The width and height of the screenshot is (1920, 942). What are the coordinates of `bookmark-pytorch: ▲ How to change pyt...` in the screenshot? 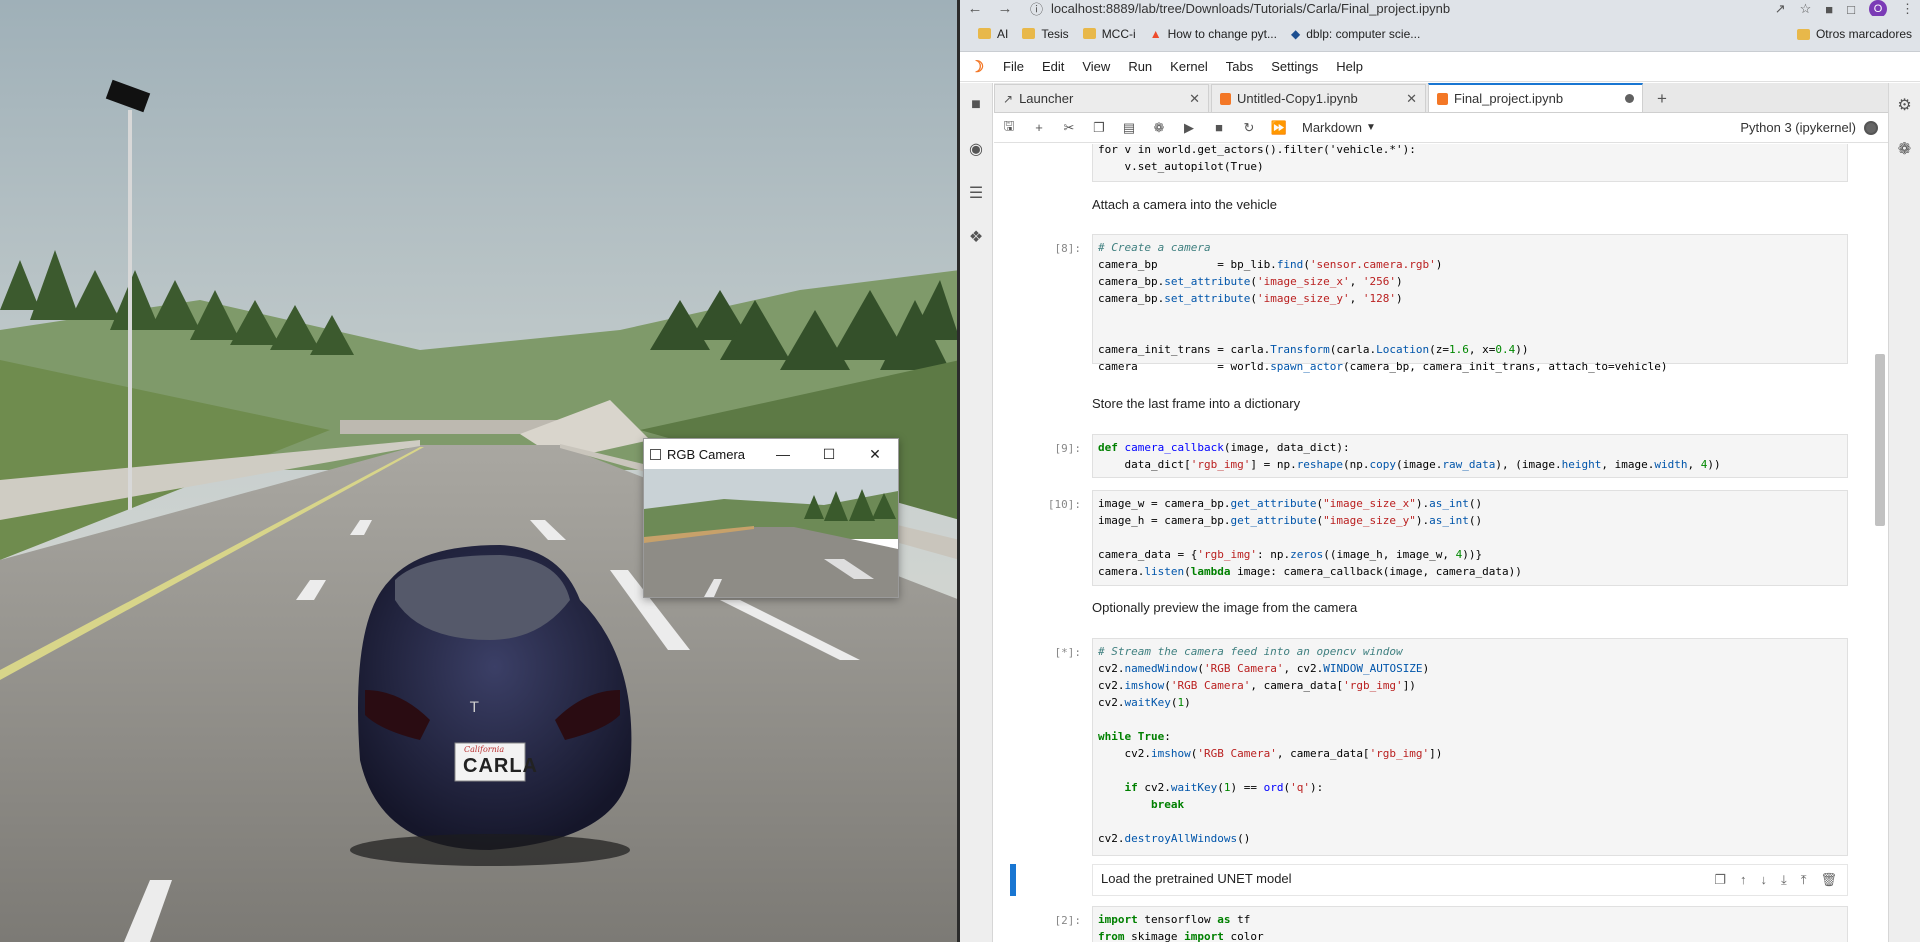 It's located at (1213, 34).